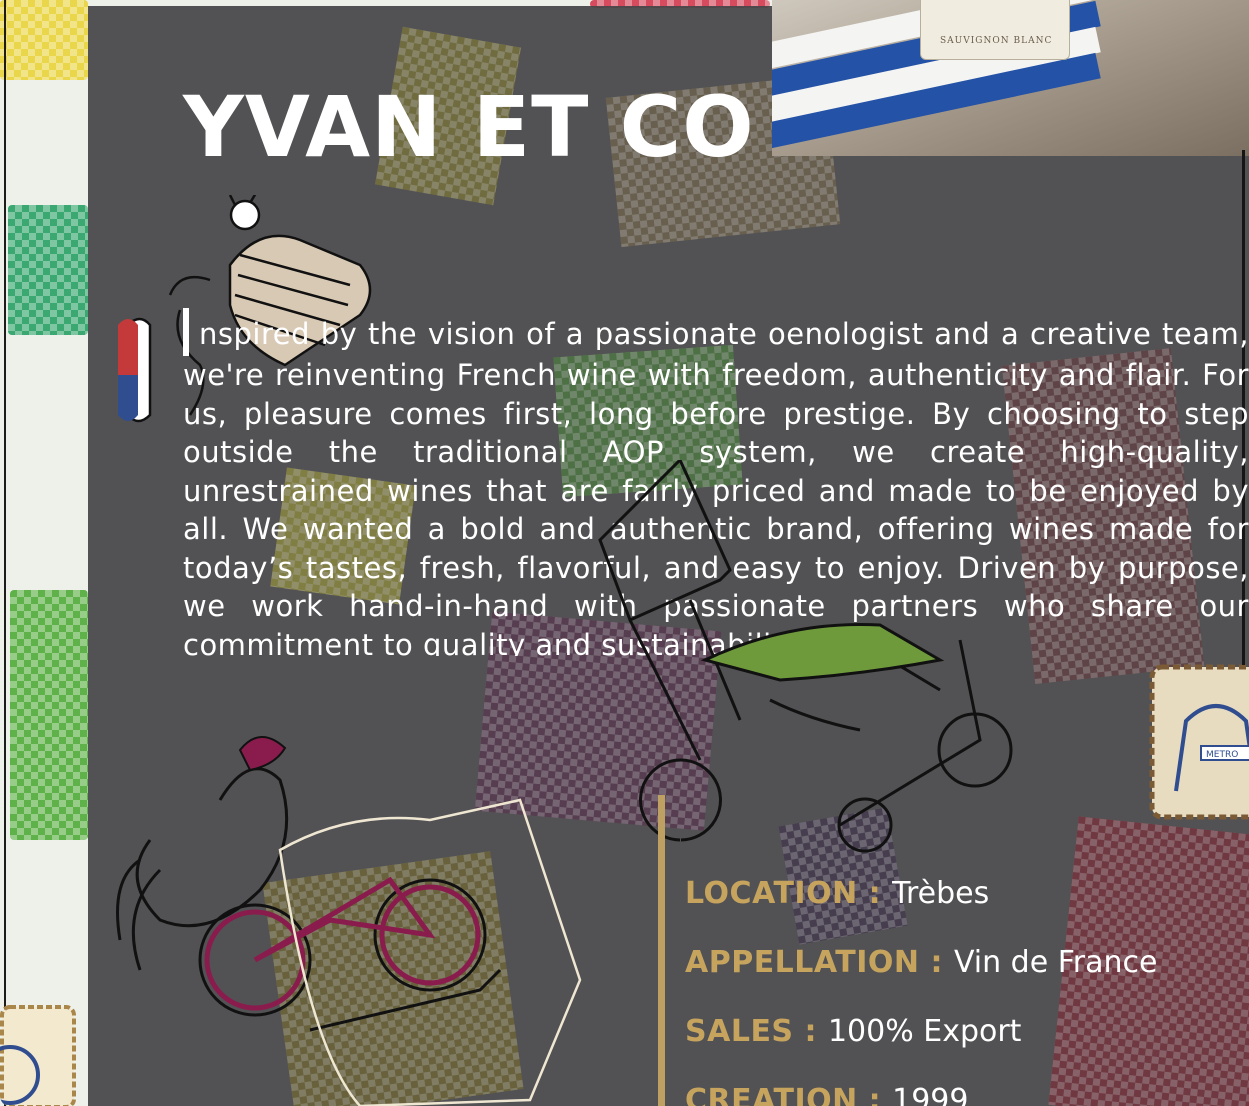  I want to click on metro-stamp-label: METRO, so click(1222, 755).